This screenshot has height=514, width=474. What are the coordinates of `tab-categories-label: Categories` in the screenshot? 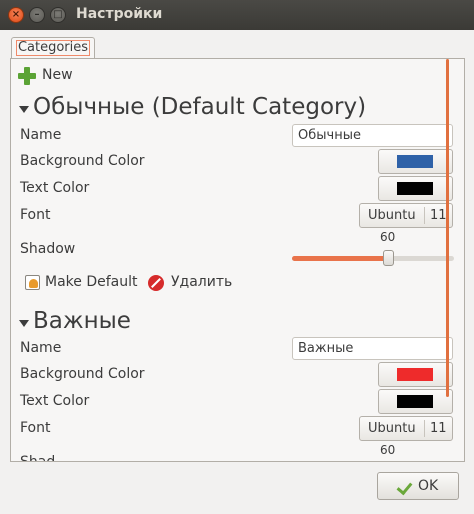 It's located at (53, 48).